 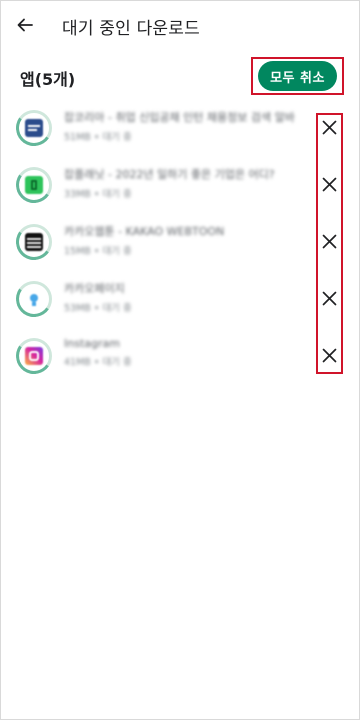 What do you see at coordinates (98, 362) in the screenshot?
I see `app-status: 41MB • 대기 중` at bounding box center [98, 362].